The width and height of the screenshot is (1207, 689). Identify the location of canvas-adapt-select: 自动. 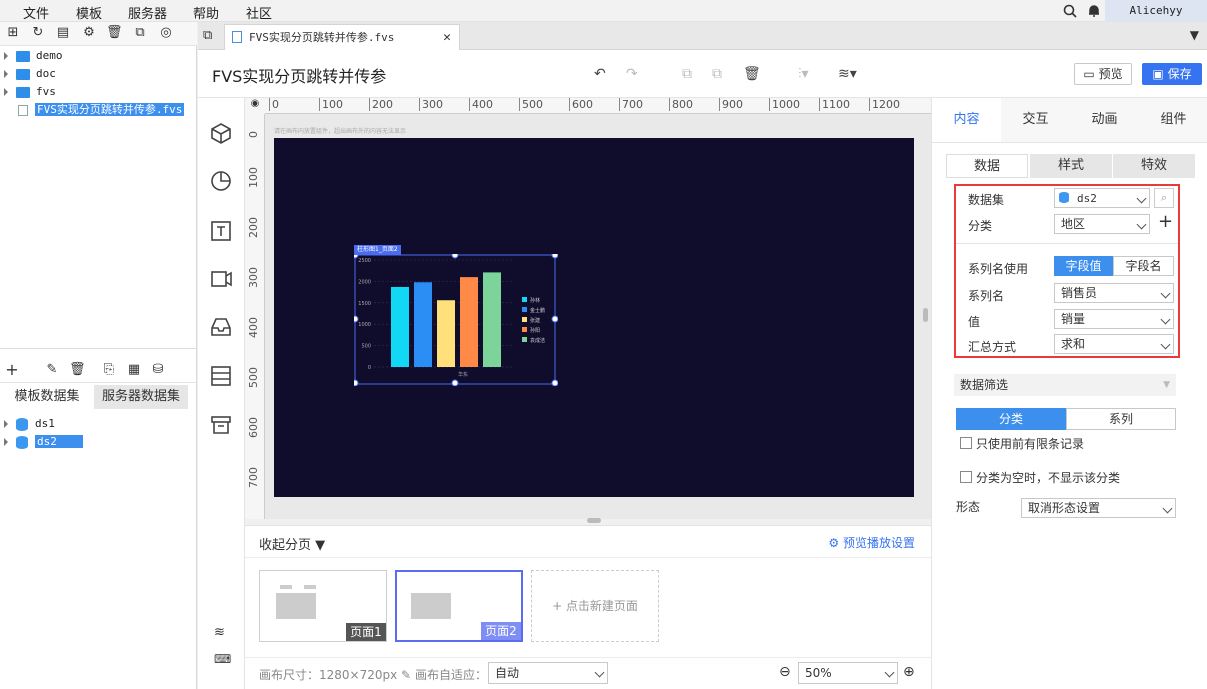
(548, 673).